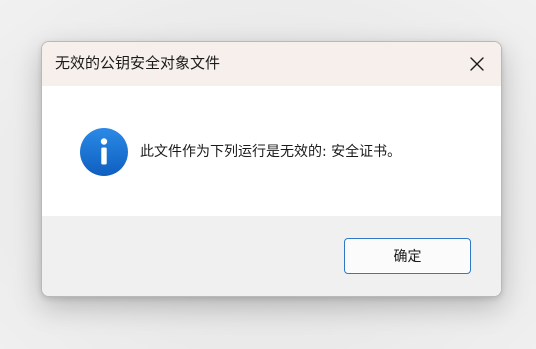  What do you see at coordinates (104, 152) in the screenshot?
I see `info-icon` at bounding box center [104, 152].